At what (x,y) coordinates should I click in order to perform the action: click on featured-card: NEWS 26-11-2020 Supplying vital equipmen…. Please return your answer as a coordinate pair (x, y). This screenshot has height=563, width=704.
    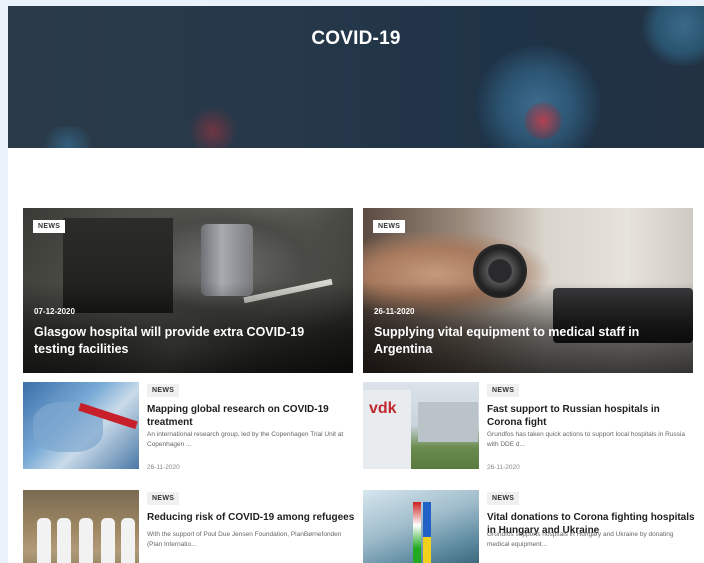
    Looking at the image, I should click on (528, 290).